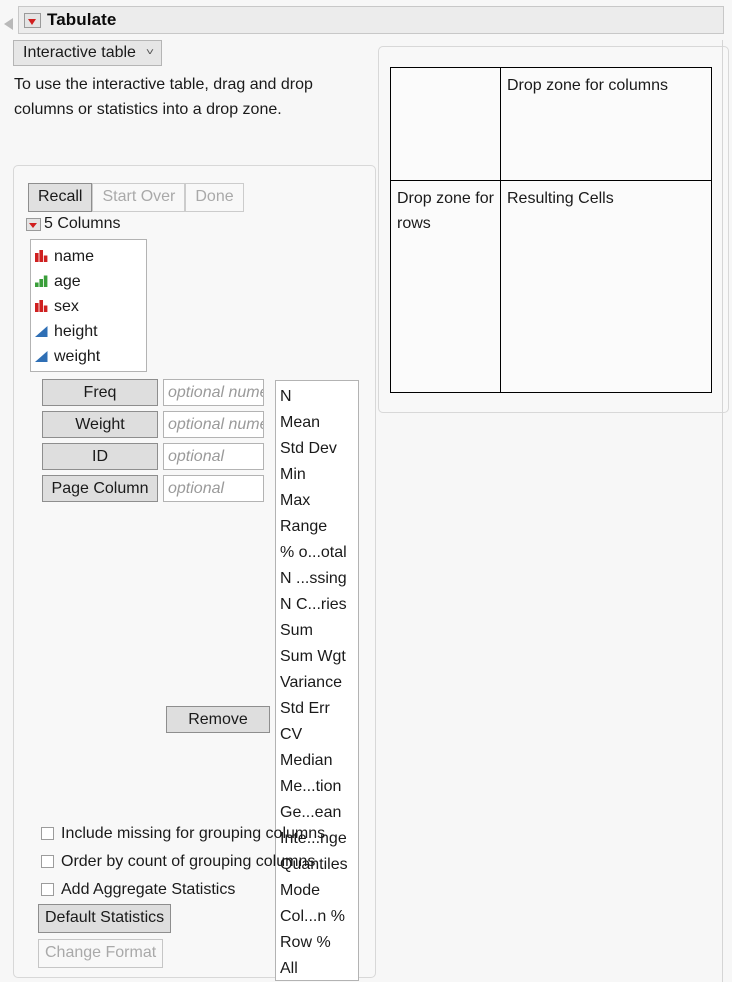 The height and width of the screenshot is (982, 732). I want to click on list-item: Variance, so click(319, 684).